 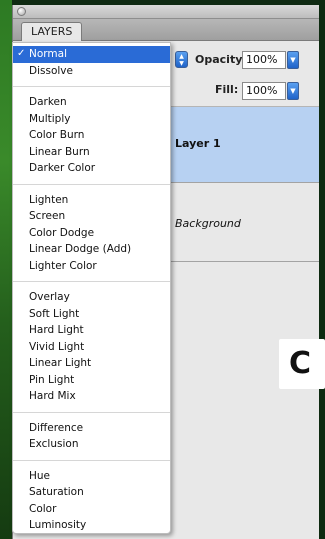 What do you see at coordinates (91, 266) in the screenshot?
I see `blend-mode-item: Lighter Color` at bounding box center [91, 266].